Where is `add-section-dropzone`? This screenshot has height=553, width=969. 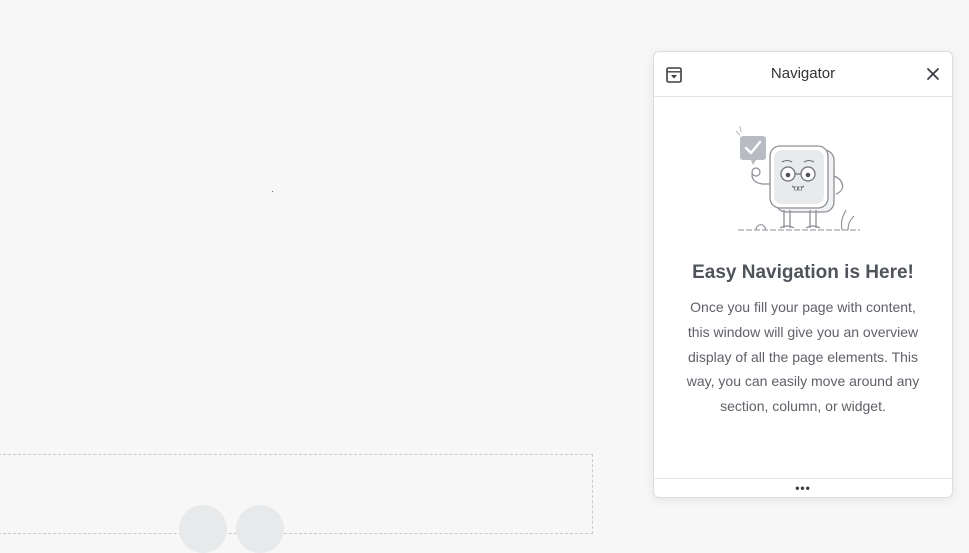
add-section-dropzone is located at coordinates (296, 494).